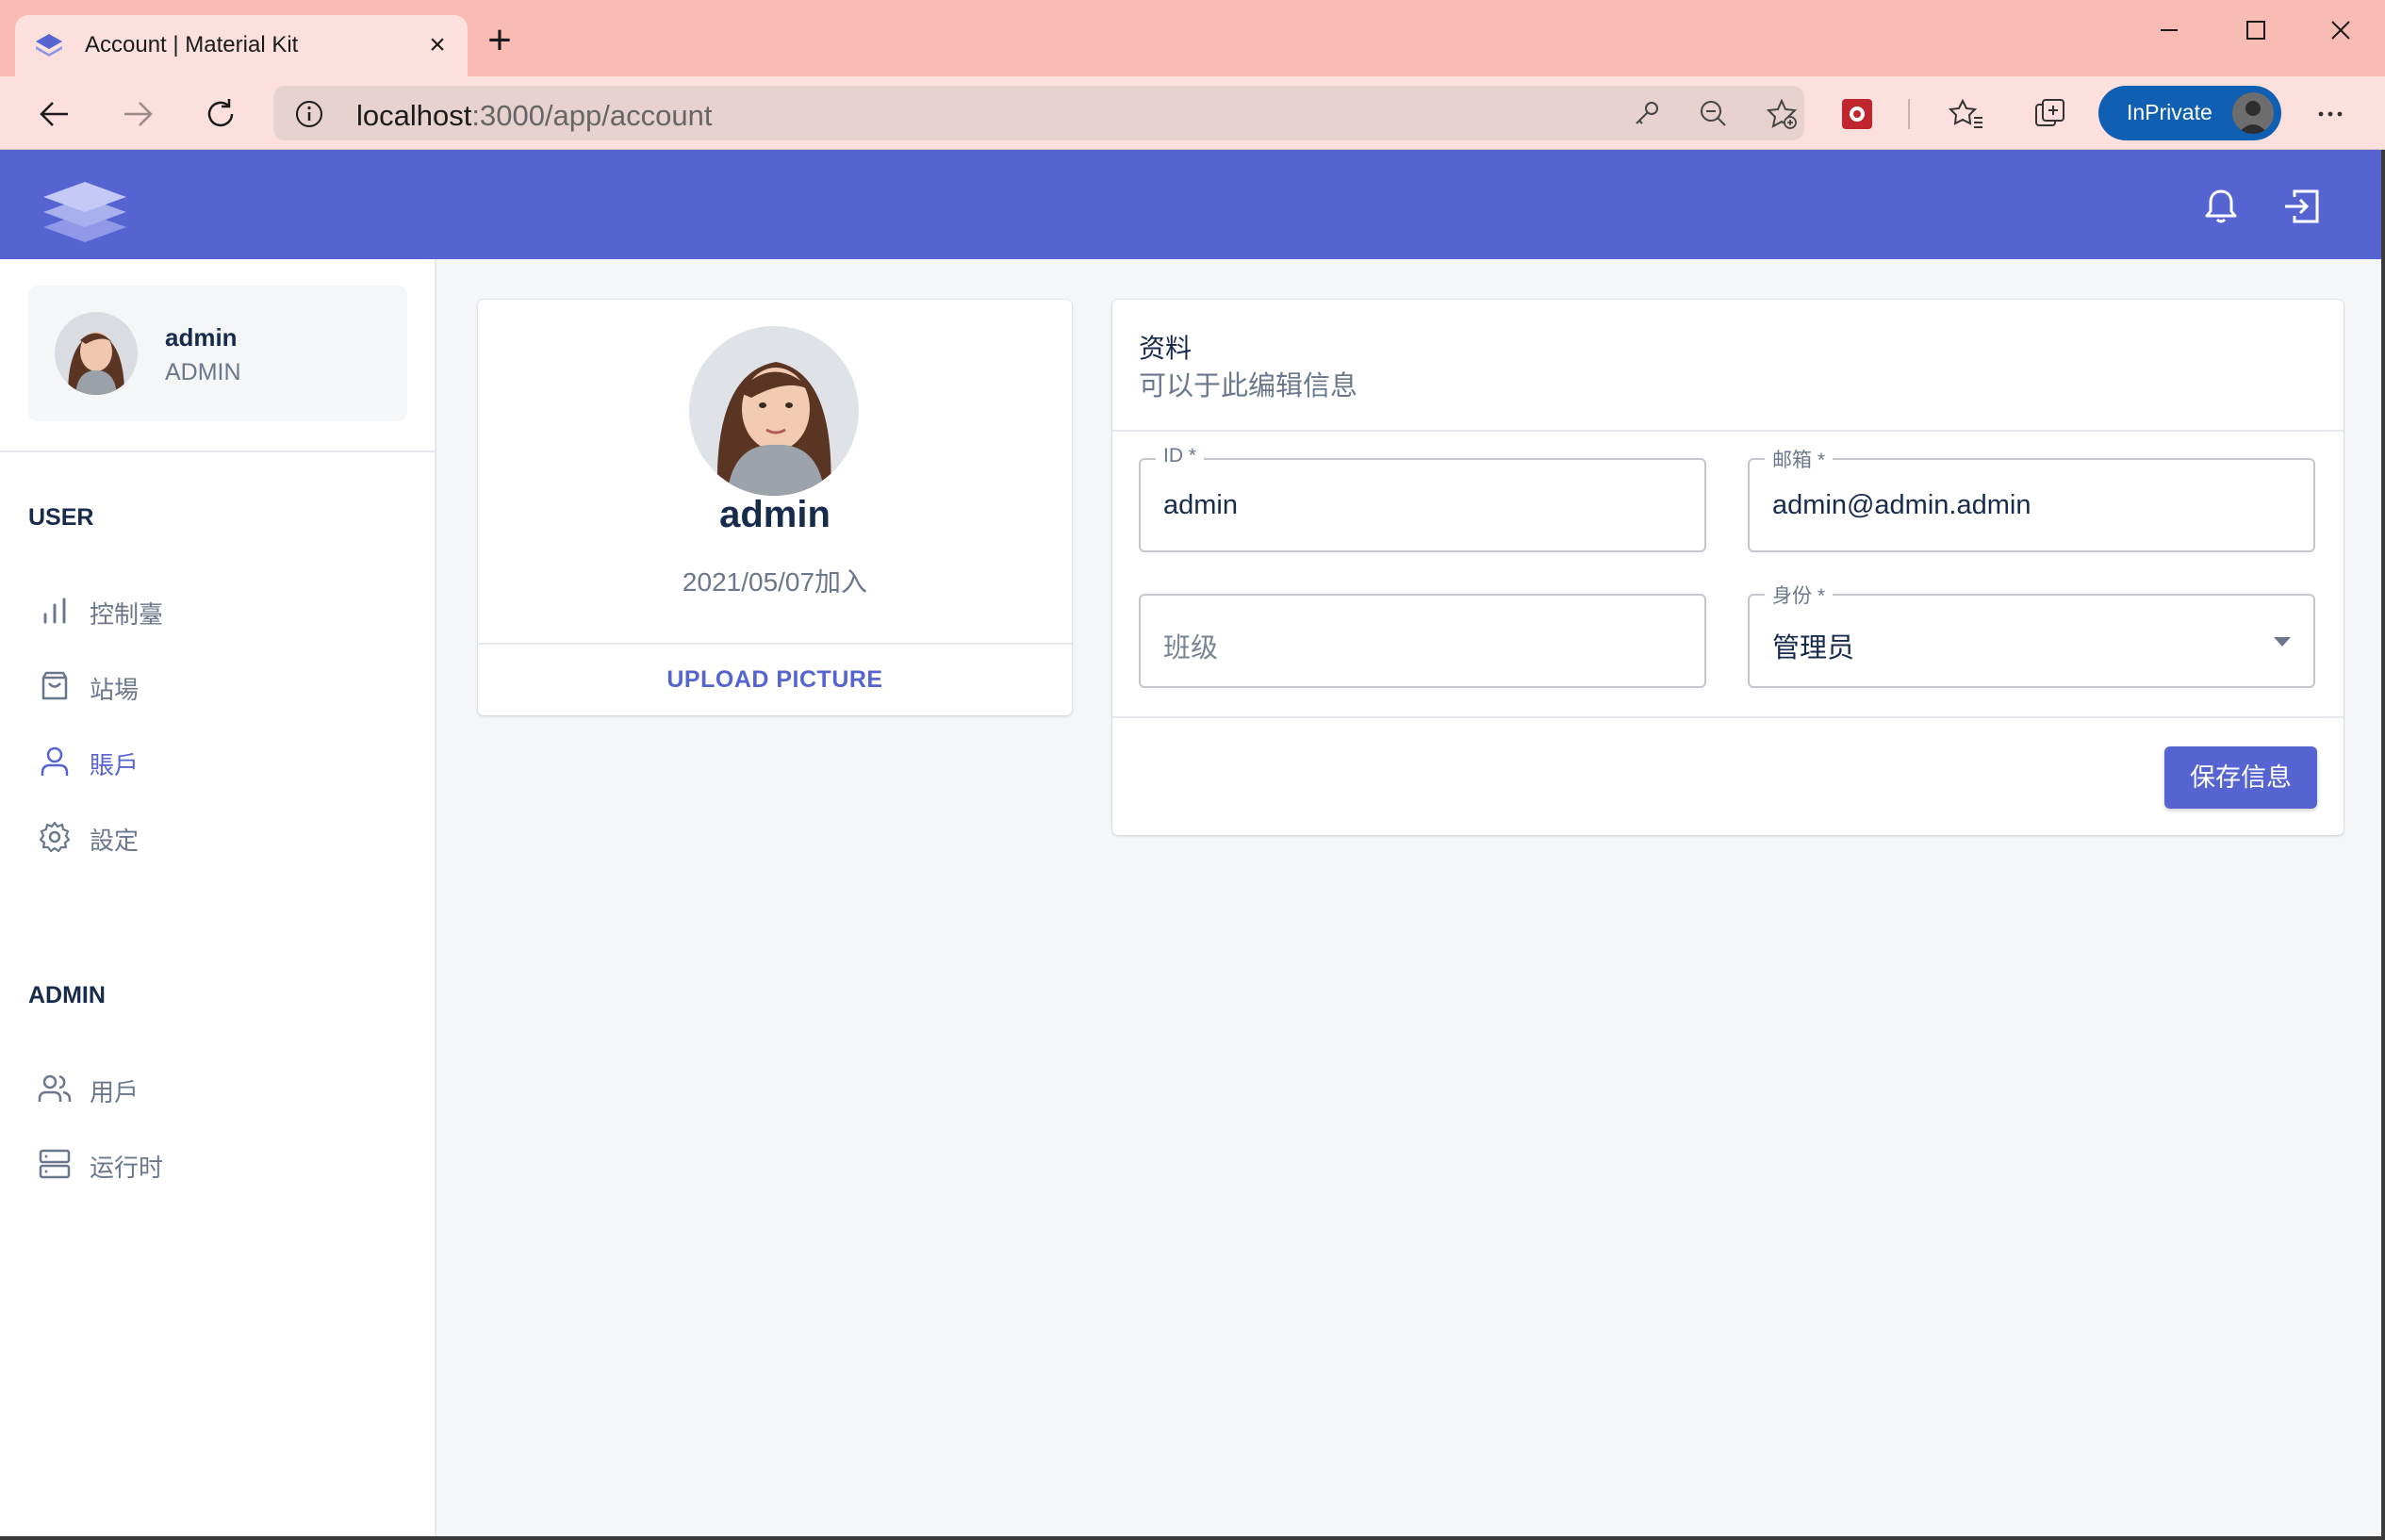 This screenshot has height=1540, width=2385. I want to click on profile-joined-date: 2021/05/07加入, so click(775, 582).